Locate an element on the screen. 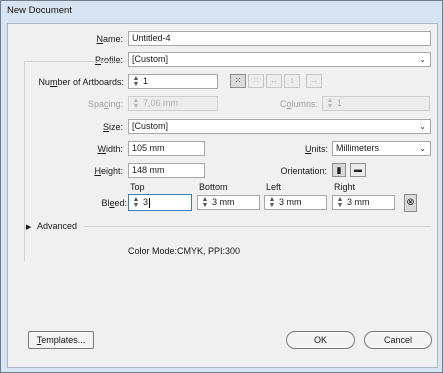 Image resolution: width=443 pixels, height=373 pixels. bleed-left-value: 3 mm is located at coordinates (290, 202).